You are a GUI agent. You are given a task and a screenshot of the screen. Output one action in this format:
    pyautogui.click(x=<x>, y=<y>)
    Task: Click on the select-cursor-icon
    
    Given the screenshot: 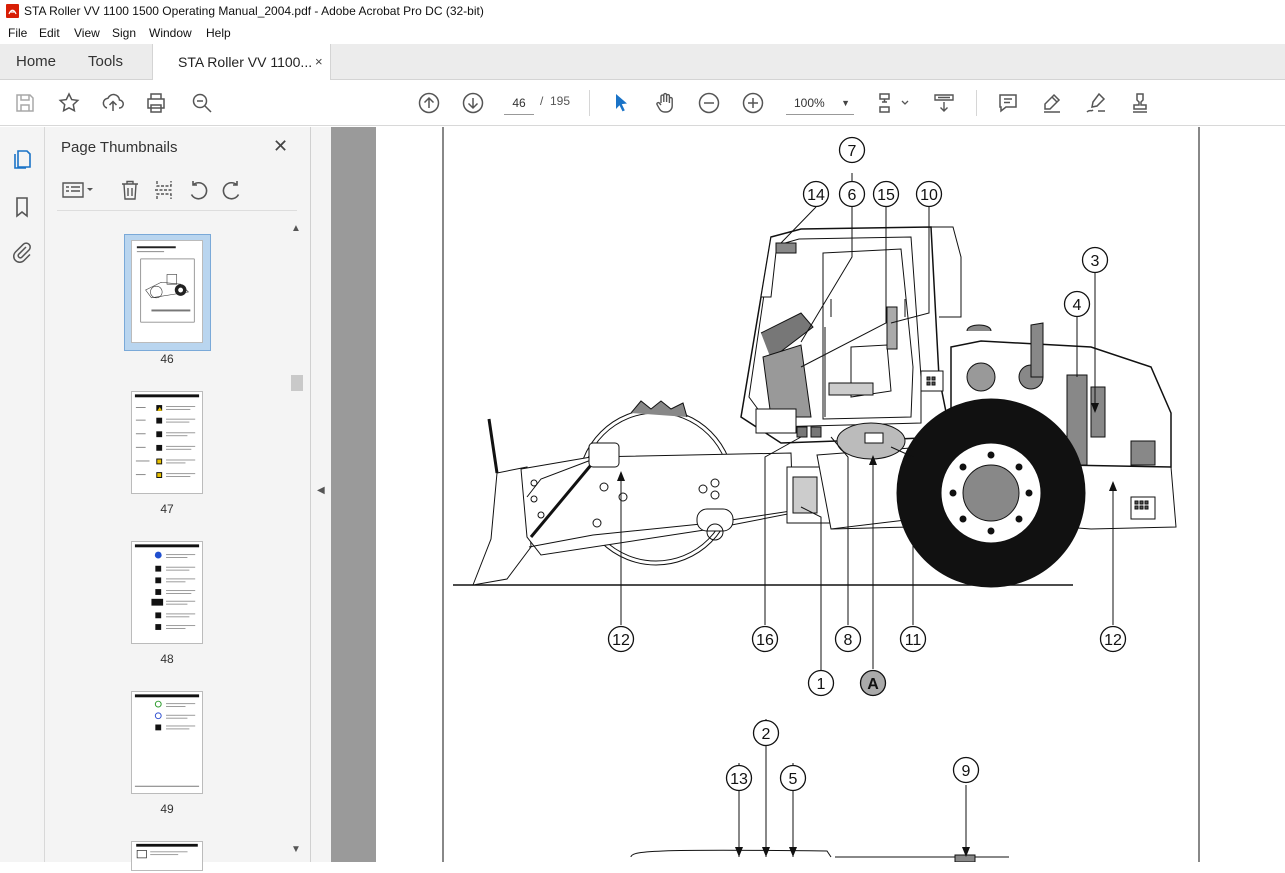 What is the action you would take?
    pyautogui.click(x=621, y=103)
    